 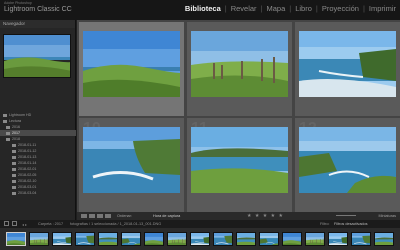 I want to click on folder-name: 2018-01-11, so click(x=27, y=145).